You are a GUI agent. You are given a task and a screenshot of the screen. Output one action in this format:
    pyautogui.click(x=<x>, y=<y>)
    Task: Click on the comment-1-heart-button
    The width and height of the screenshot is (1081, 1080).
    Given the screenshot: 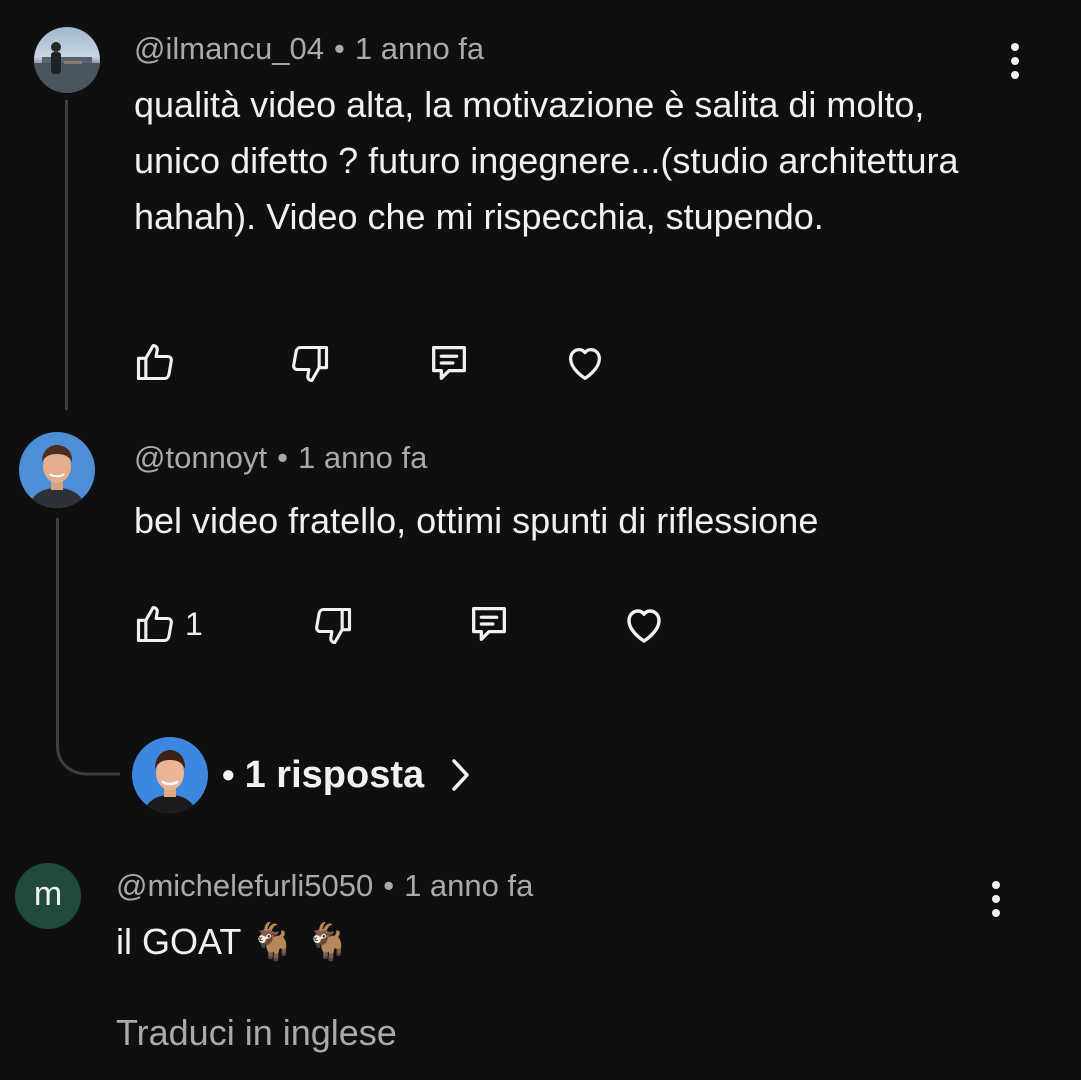 What is the action you would take?
    pyautogui.click(x=585, y=363)
    